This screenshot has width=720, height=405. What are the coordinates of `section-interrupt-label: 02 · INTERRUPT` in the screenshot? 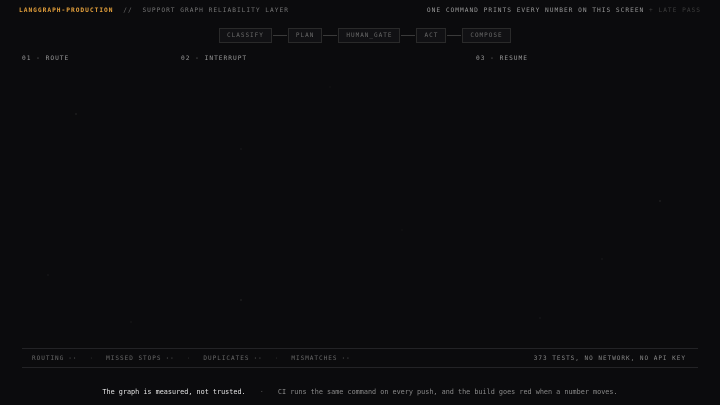 It's located at (214, 58).